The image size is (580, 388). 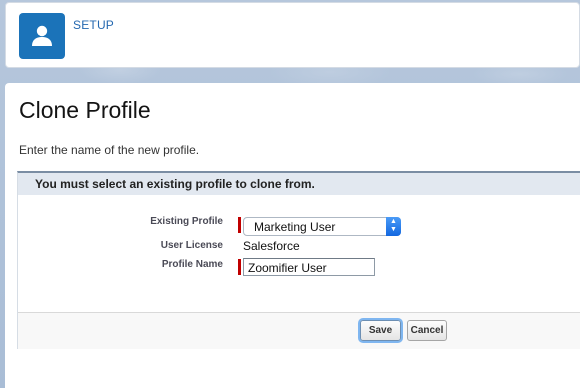 I want to click on setup-avatar, so click(x=42, y=36).